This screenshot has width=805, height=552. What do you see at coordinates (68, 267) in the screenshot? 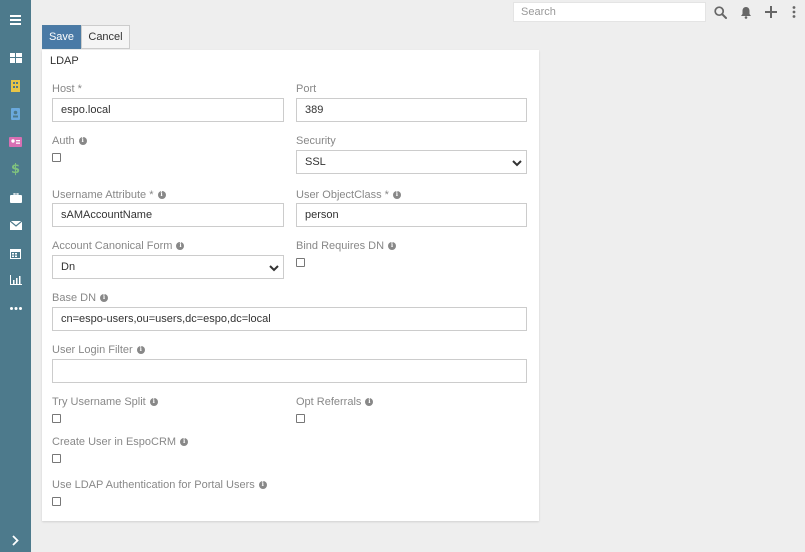
I see `account-canonical-form-value: Dn` at bounding box center [68, 267].